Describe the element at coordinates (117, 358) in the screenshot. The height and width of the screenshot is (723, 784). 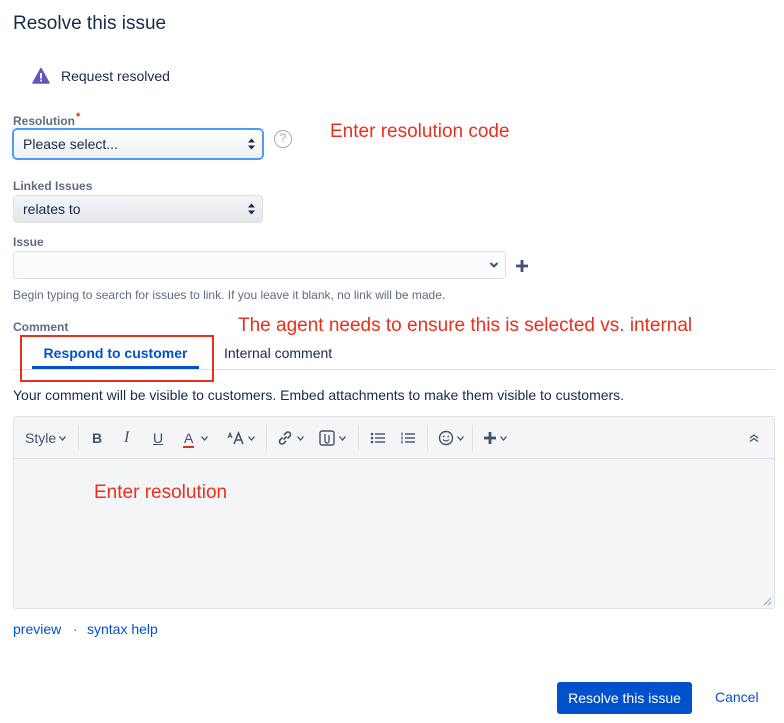
I see `annotation-highlight-box` at that location.